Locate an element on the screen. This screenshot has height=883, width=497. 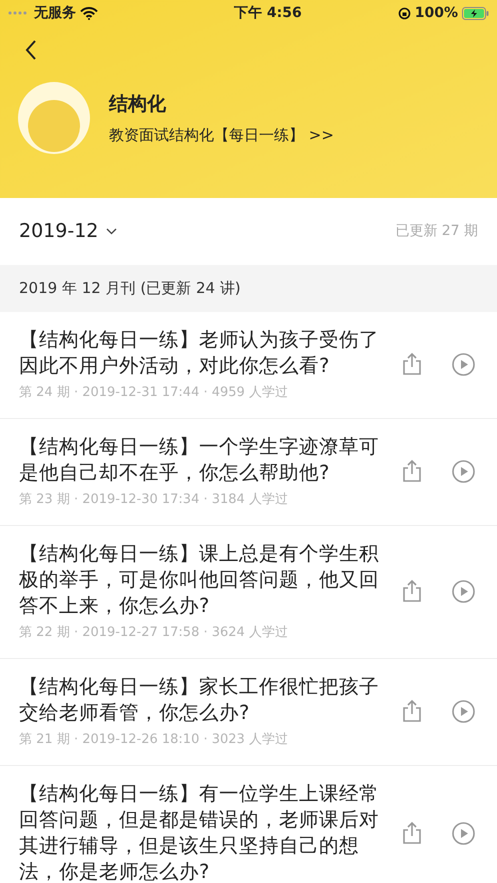
battery-percent: 100% is located at coordinates (436, 13).